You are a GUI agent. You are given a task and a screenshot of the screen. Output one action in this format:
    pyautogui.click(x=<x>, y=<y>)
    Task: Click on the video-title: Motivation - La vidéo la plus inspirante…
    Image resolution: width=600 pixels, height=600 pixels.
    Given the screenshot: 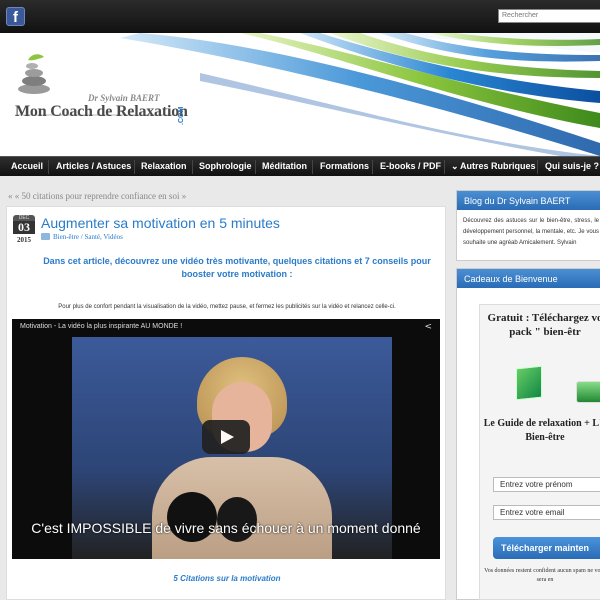 What is the action you would take?
    pyautogui.click(x=101, y=326)
    